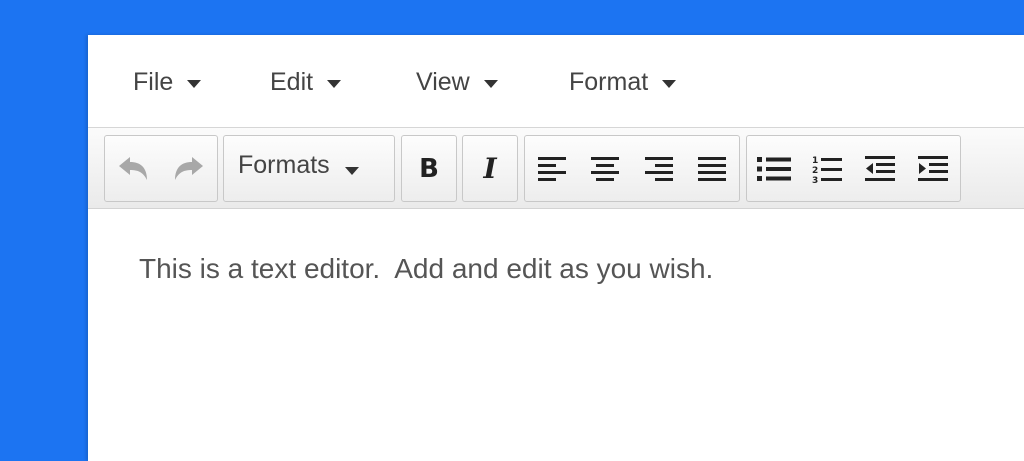  What do you see at coordinates (815, 161) in the screenshot?
I see `svg-text: 1` at bounding box center [815, 161].